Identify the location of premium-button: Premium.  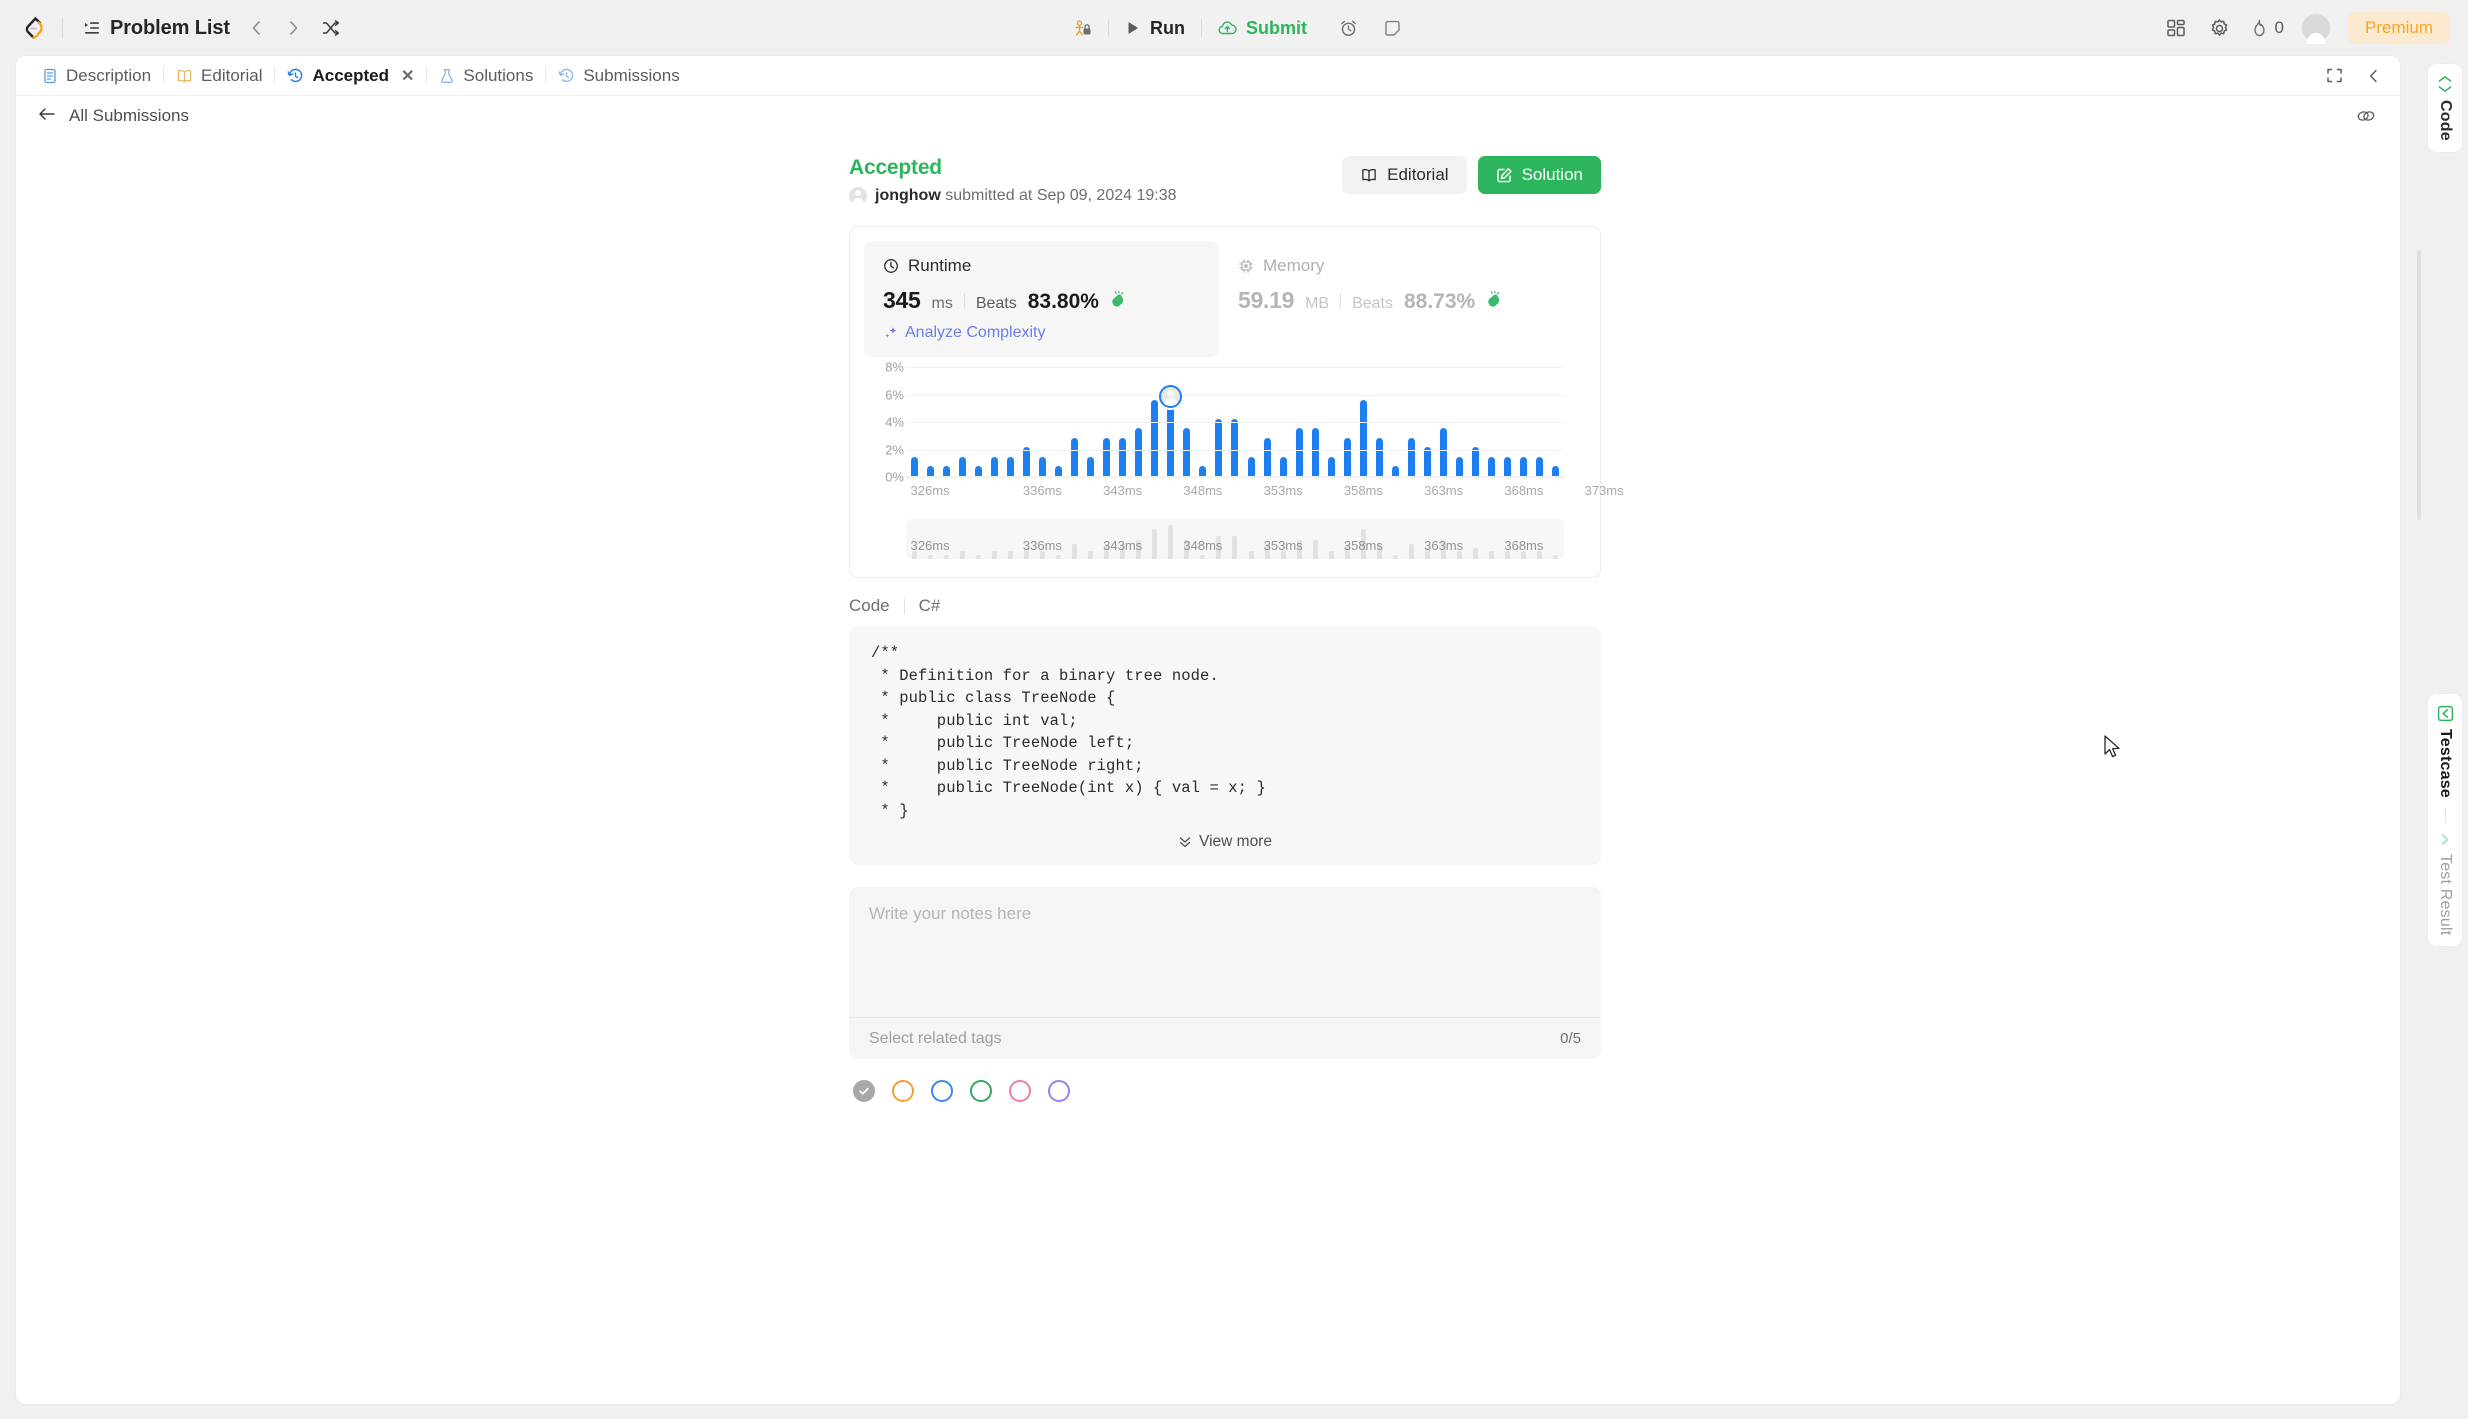
(2398, 28).